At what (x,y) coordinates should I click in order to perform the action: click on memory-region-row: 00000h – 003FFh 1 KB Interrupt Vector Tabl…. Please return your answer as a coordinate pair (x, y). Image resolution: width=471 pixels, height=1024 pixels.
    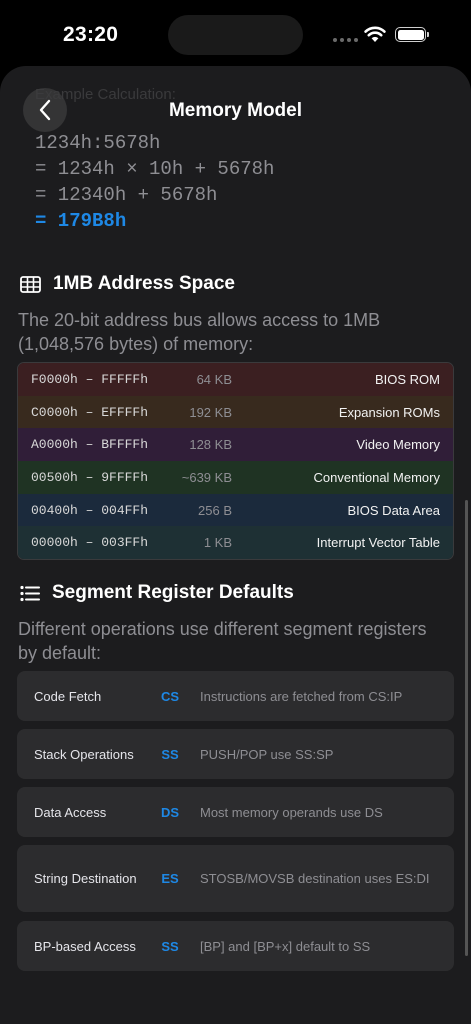
    Looking at the image, I should click on (235, 543).